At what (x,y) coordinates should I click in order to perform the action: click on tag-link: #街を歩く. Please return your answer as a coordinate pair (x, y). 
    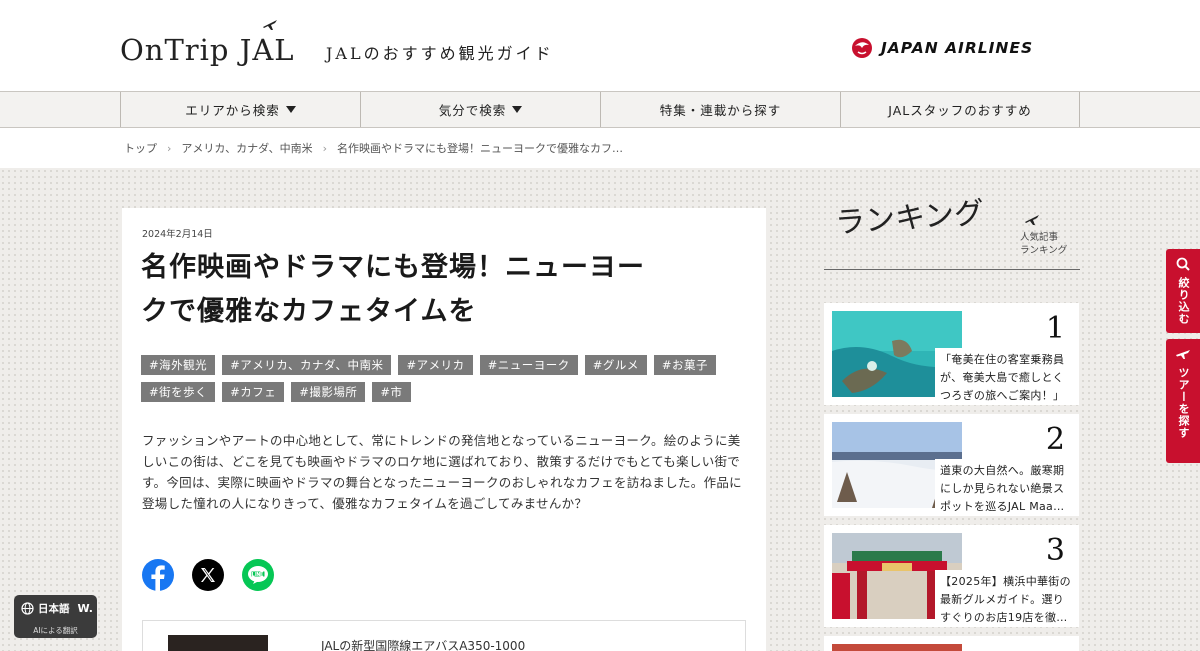
    Looking at the image, I should click on (178, 392).